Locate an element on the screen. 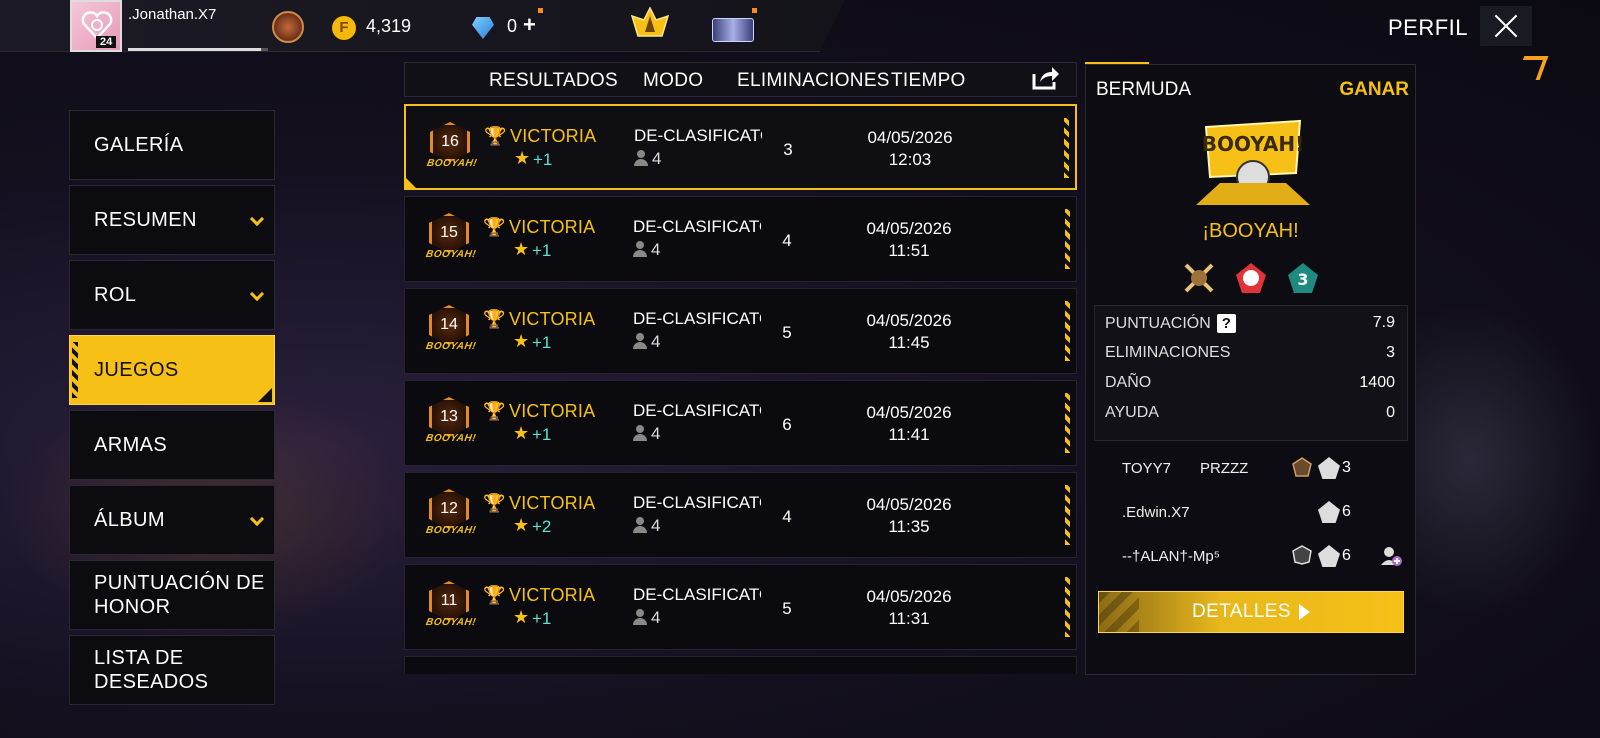 Image resolution: width=1600 pixels, height=738 pixels. team-list: TOYY7 PRZZZ 3 .Edwin.X7 6 --†ALAN†-Mp⁵ 6 is located at coordinates (1251, 515).